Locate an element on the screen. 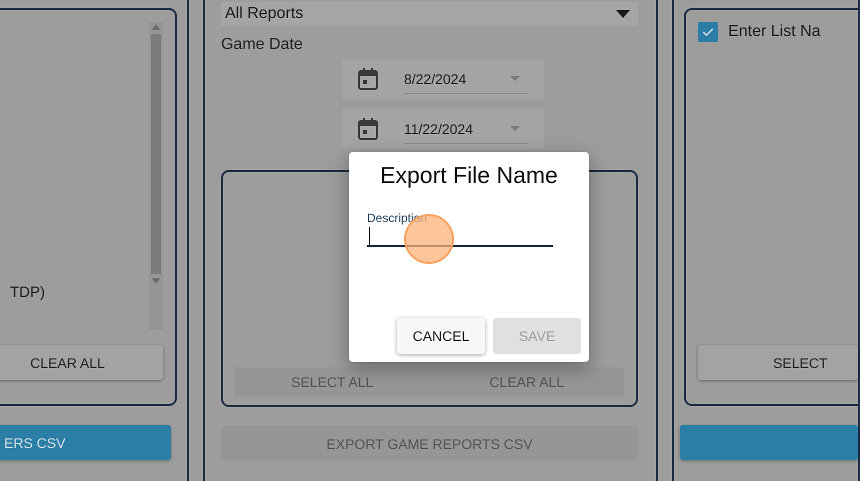 The width and height of the screenshot is (860, 481). clear-all-button: CLEAR ALL is located at coordinates (81, 362).